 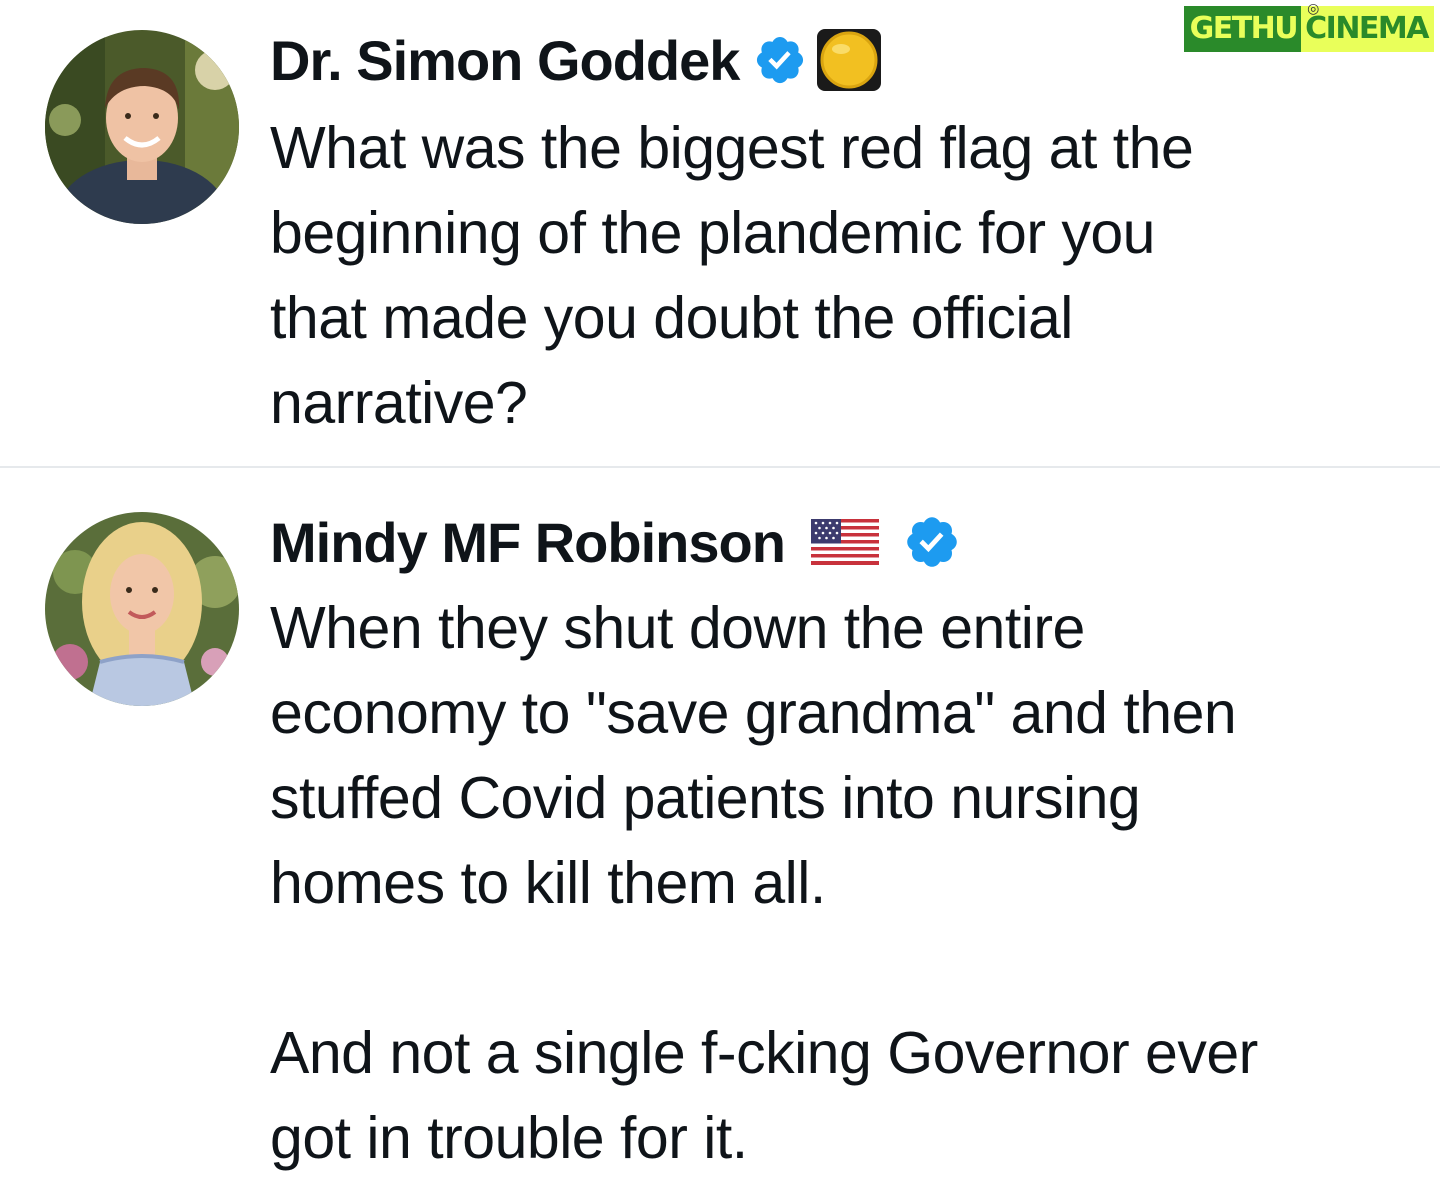 I want to click on yellow-circle-icon, so click(x=849, y=60).